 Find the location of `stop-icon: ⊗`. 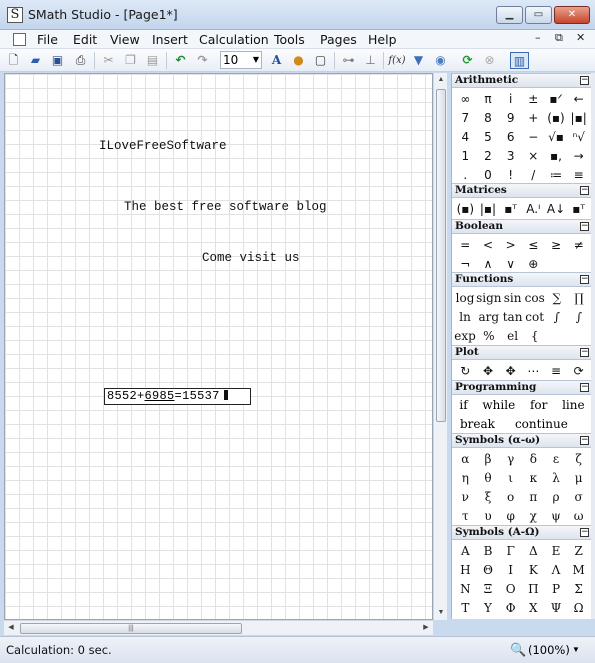

stop-icon: ⊗ is located at coordinates (489, 60).